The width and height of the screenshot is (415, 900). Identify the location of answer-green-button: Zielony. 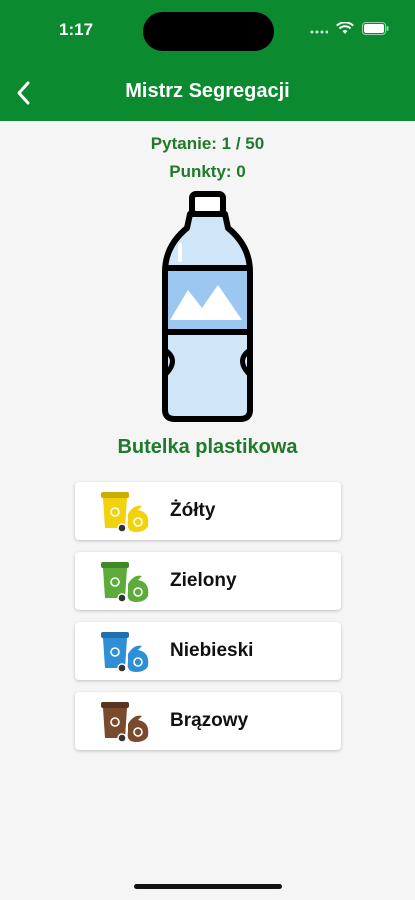
(208, 581).